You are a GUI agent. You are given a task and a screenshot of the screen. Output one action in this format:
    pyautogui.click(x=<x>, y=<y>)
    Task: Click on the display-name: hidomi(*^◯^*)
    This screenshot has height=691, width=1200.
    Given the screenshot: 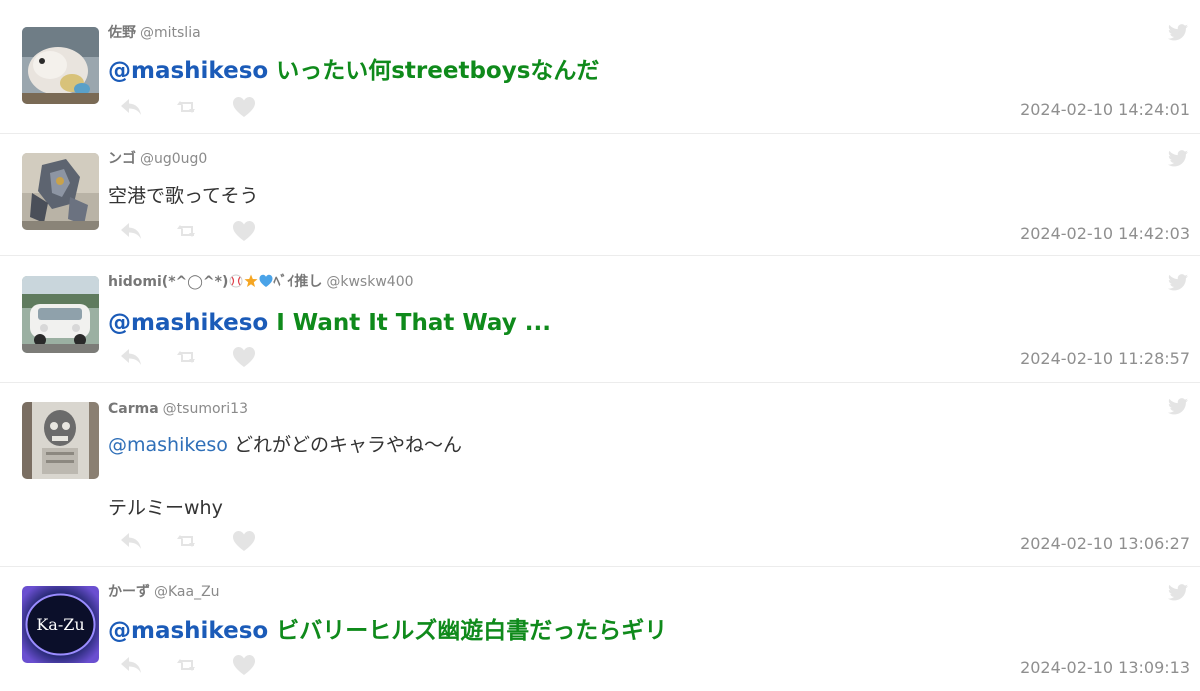 What is the action you would take?
    pyautogui.click(x=168, y=282)
    